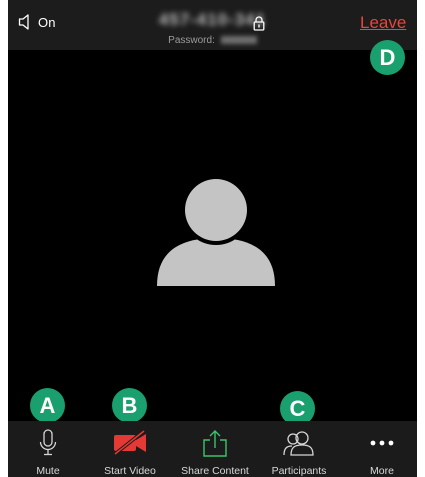 This screenshot has width=425, height=477. What do you see at coordinates (379, 449) in the screenshot?
I see `more-button: More` at bounding box center [379, 449].